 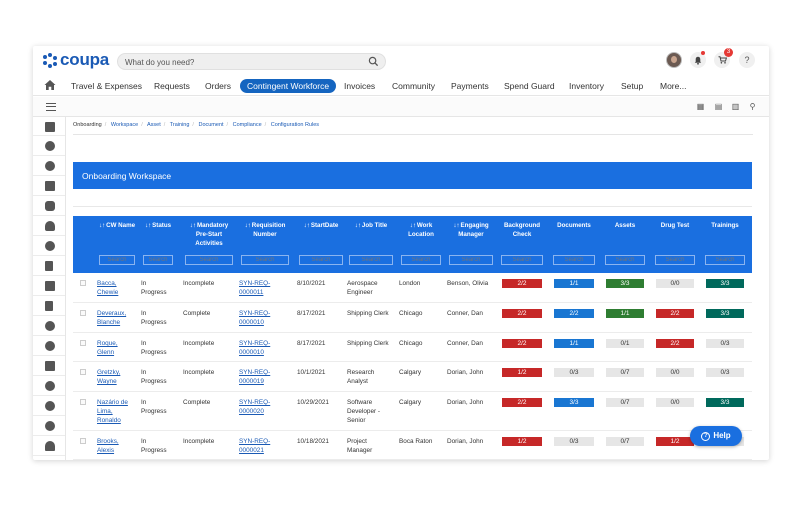 I want to click on nav-spend-guard: Spend Guard, so click(x=529, y=86).